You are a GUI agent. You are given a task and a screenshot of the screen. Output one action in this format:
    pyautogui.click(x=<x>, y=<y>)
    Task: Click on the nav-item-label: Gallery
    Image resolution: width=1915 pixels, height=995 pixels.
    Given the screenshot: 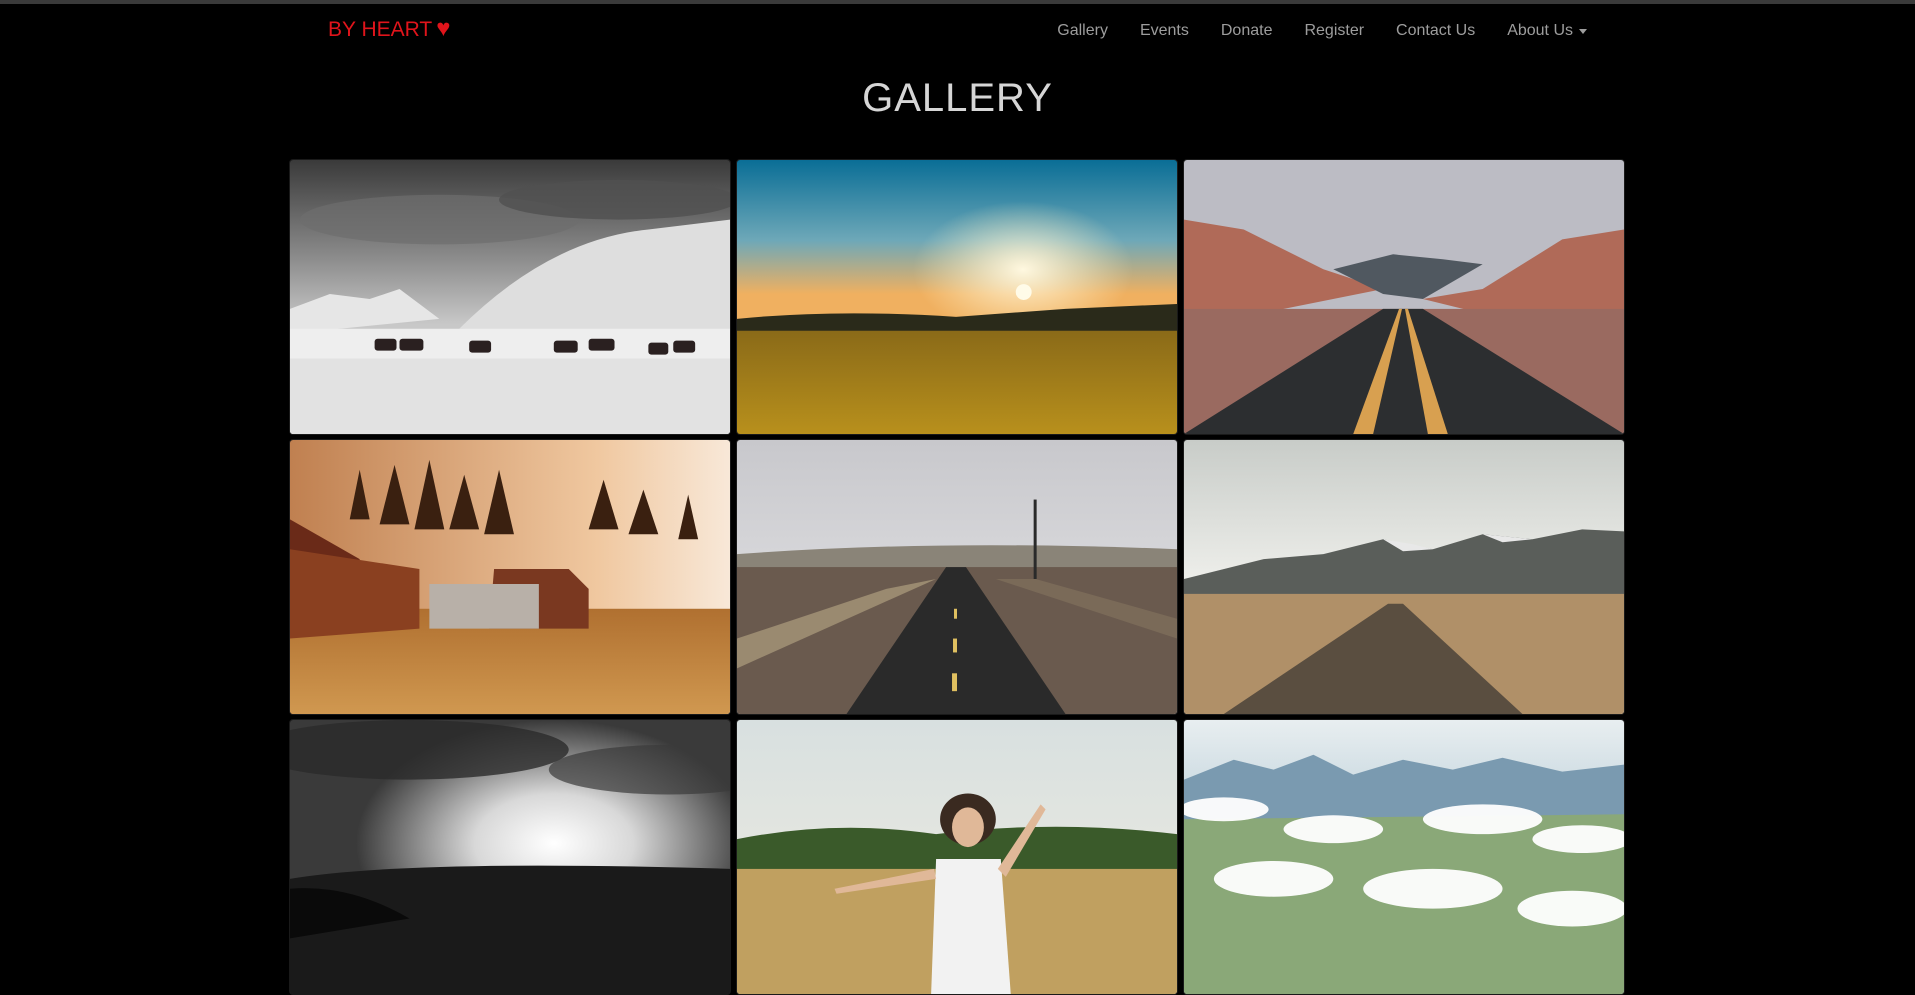 What is the action you would take?
    pyautogui.click(x=1082, y=30)
    